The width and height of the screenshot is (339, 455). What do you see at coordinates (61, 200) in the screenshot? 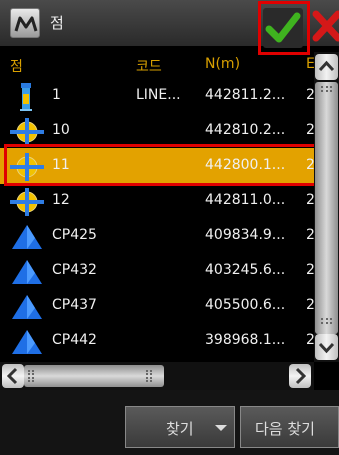
I see `point-name: 12` at bounding box center [61, 200].